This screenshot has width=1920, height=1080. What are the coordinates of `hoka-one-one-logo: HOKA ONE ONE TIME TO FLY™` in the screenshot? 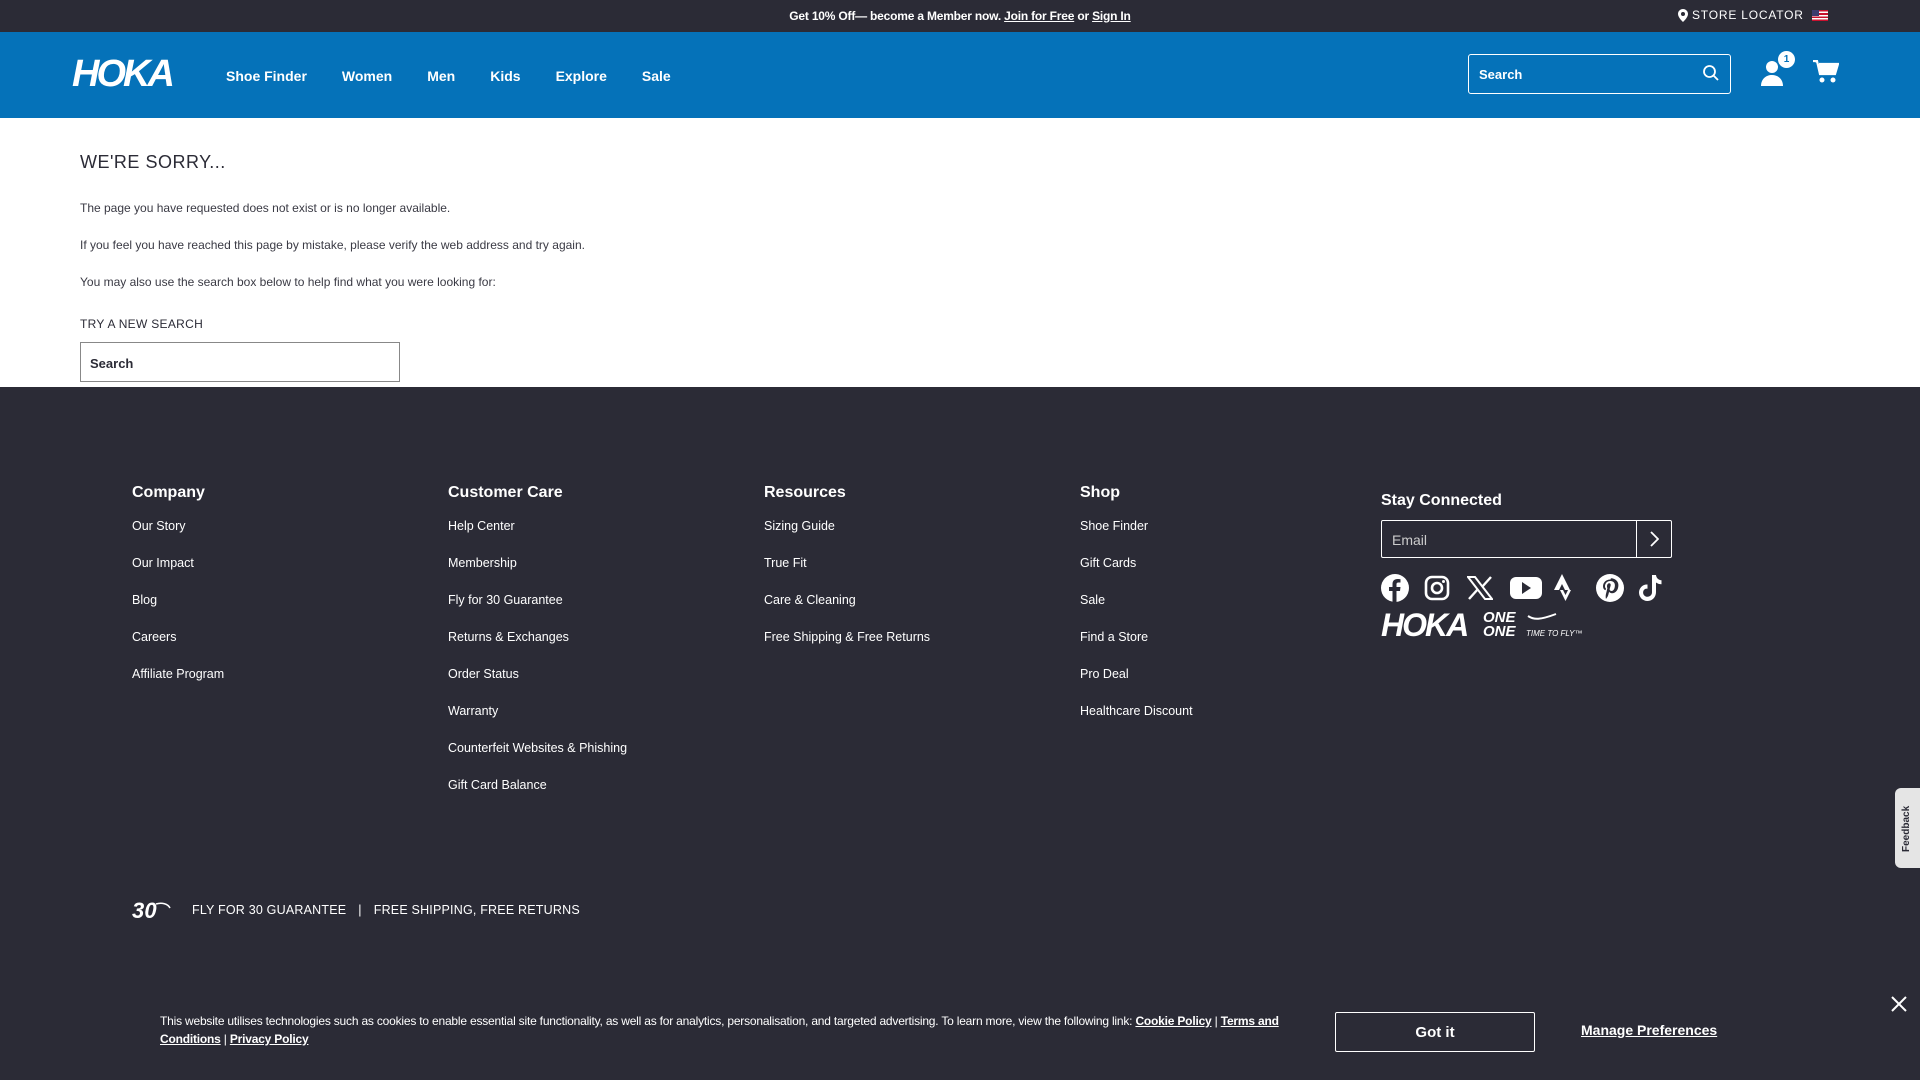 It's located at (1486, 626).